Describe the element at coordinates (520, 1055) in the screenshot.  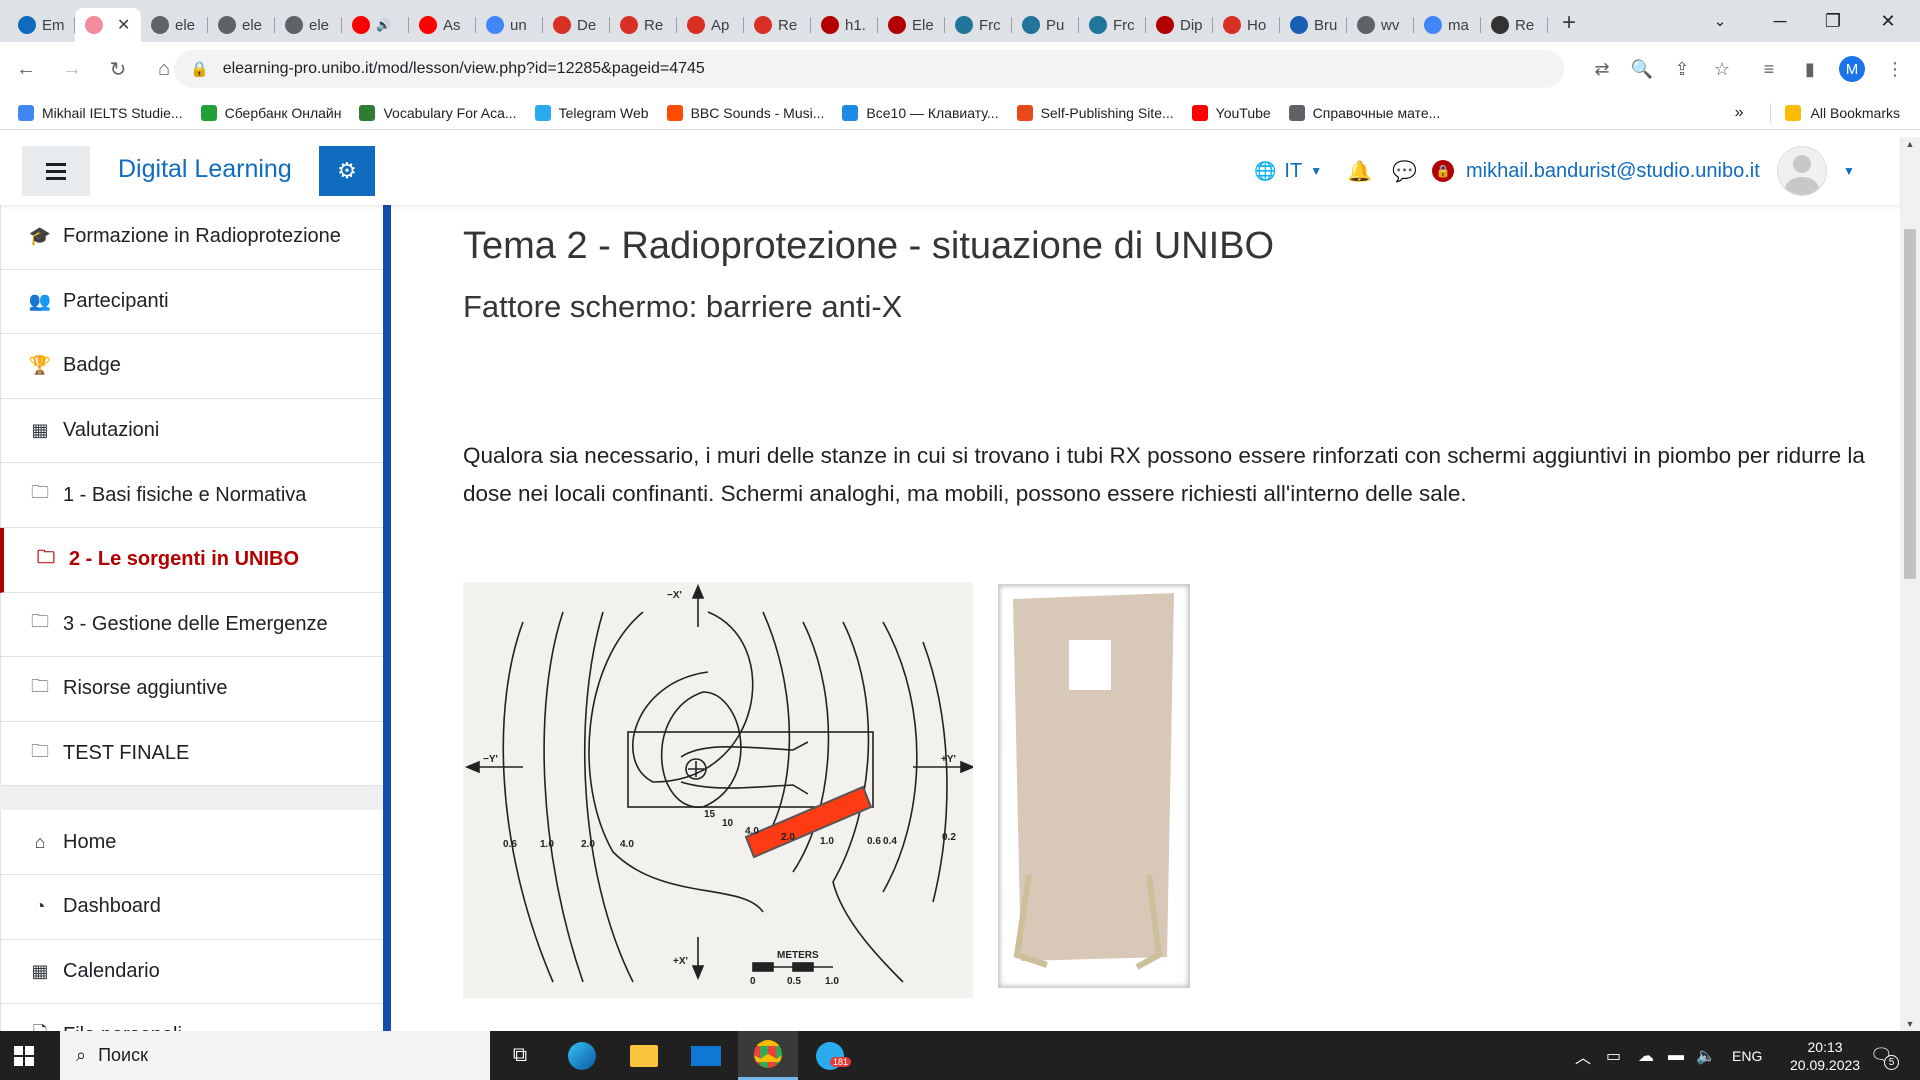
I see `task-view-icon: ⧉` at that location.